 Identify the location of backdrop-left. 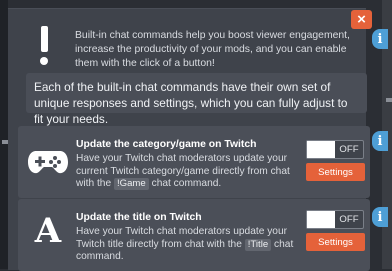
(4, 134).